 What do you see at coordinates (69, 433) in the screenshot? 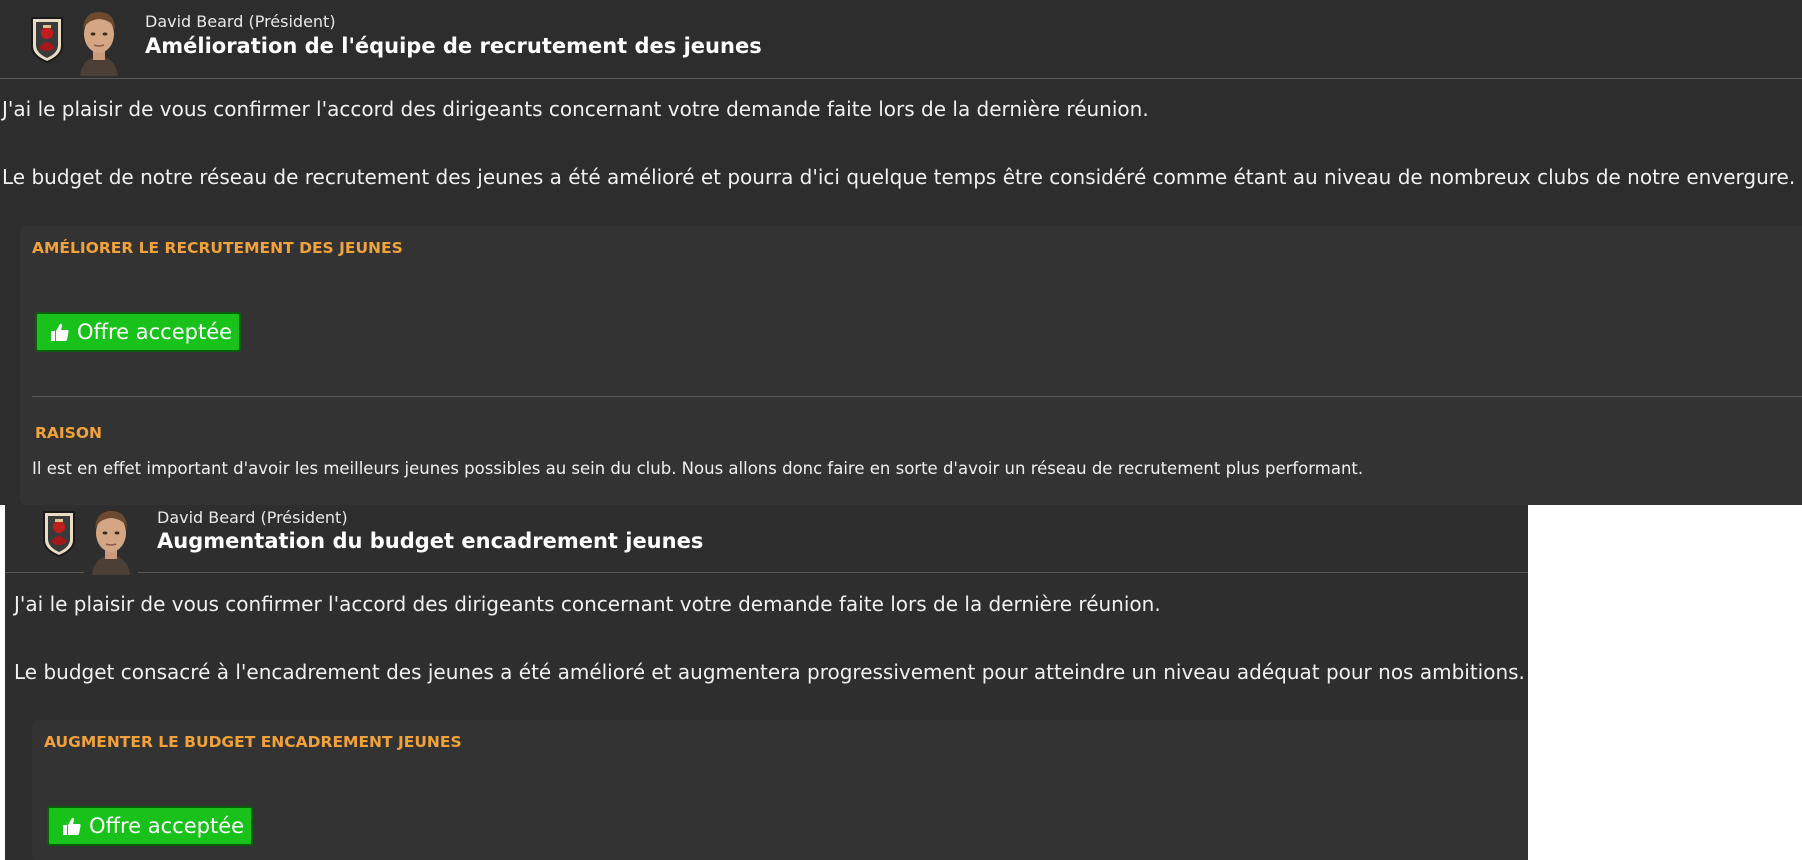
I see `reason-heading: RAISON` at bounding box center [69, 433].